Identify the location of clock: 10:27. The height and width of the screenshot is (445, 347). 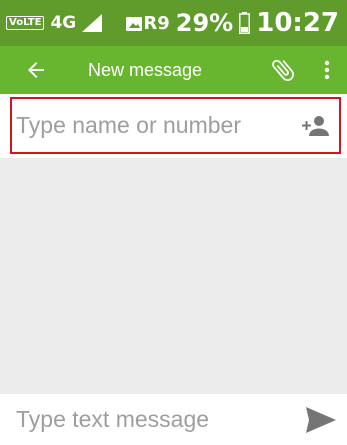
(297, 23).